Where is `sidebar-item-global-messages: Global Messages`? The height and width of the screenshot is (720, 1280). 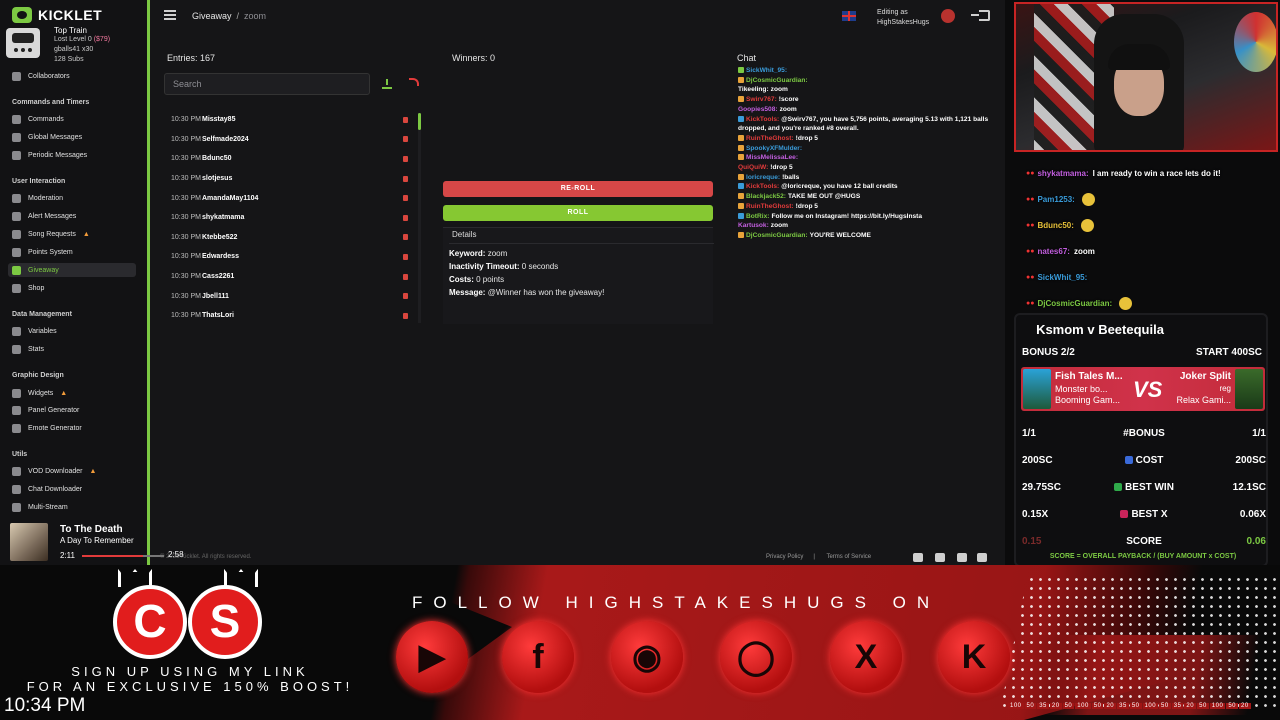 sidebar-item-global-messages: Global Messages is located at coordinates (76, 137).